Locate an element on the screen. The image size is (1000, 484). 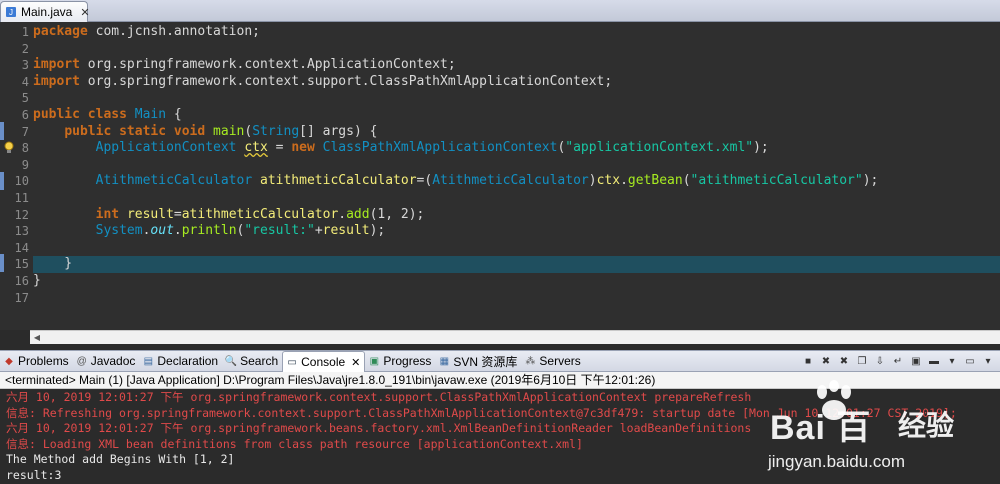
tab-label: SVN 资源库 is located at coordinates (485, 361).